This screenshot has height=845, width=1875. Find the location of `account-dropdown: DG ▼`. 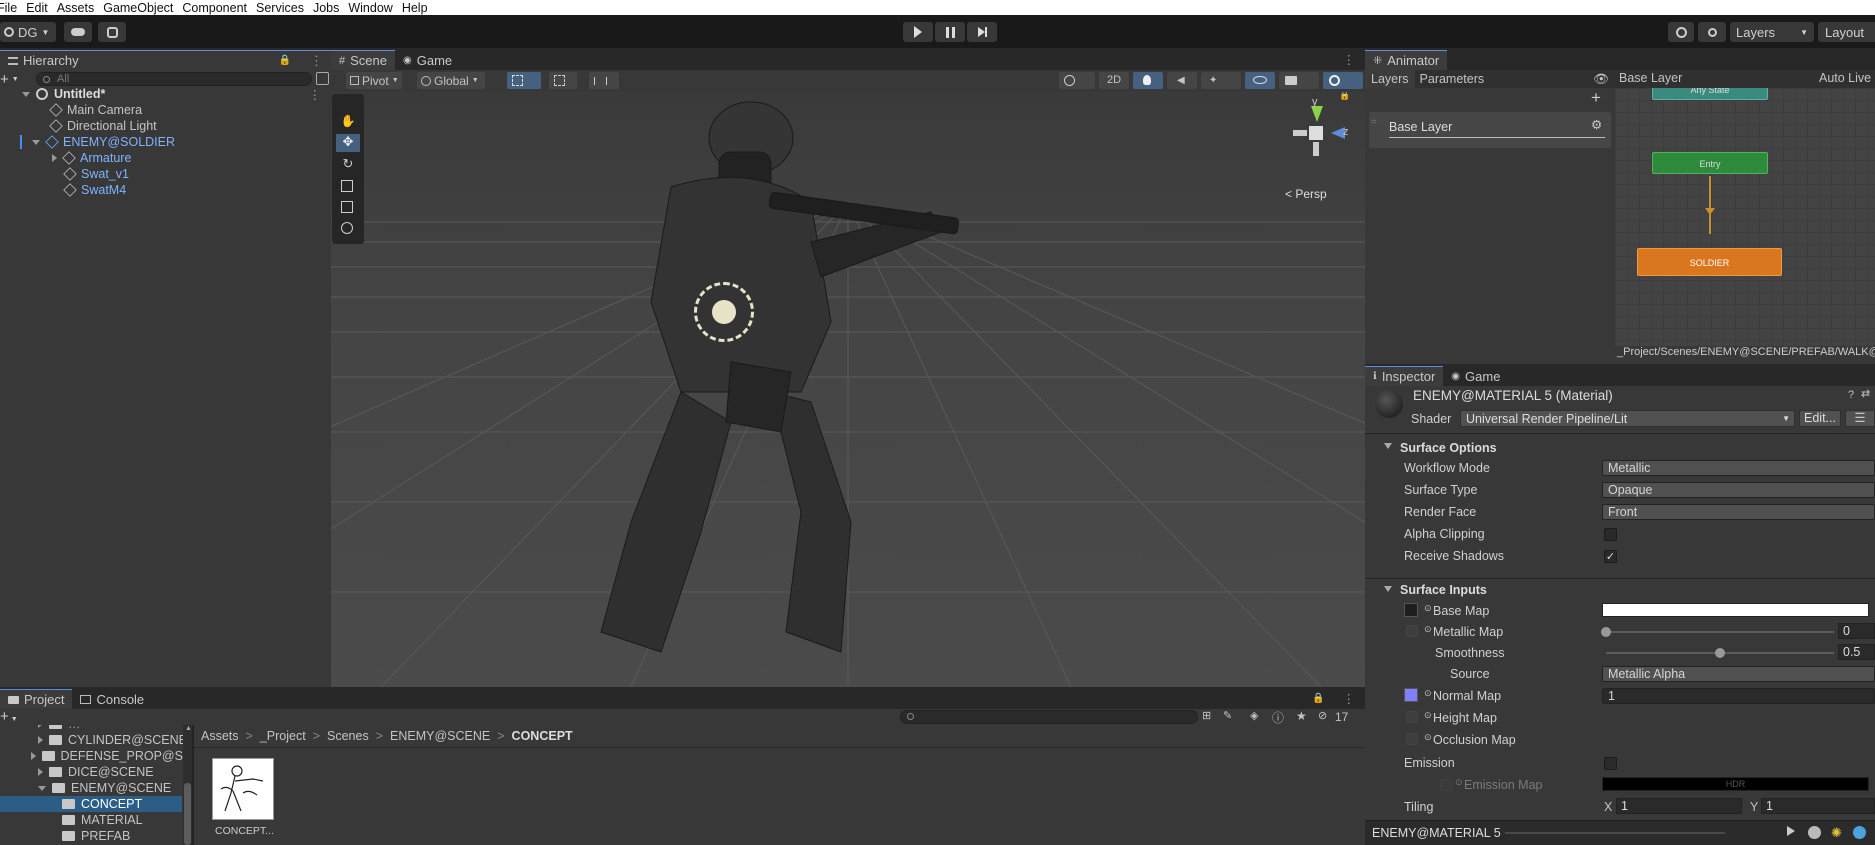

account-dropdown: DG ▼ is located at coordinates (28, 32).